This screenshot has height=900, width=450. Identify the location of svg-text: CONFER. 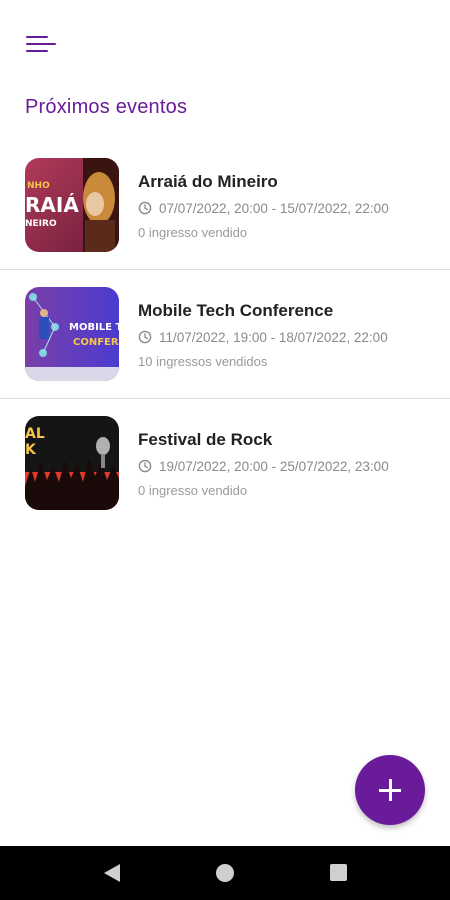
(96, 342).